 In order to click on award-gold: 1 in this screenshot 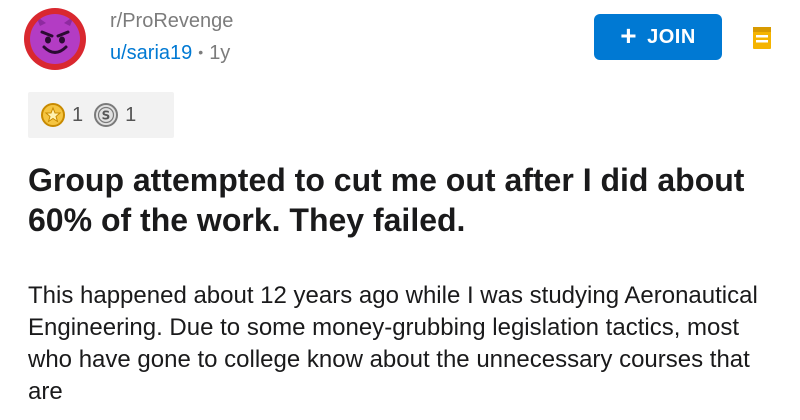, I will do `click(61, 115)`.